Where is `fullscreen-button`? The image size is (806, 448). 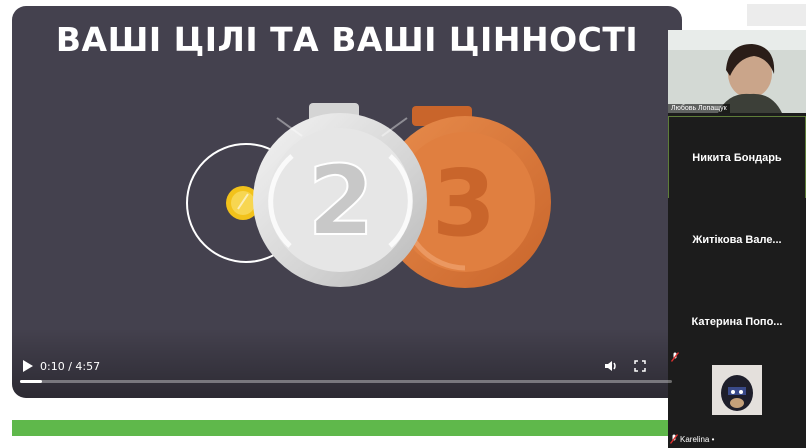 fullscreen-button is located at coordinates (640, 366).